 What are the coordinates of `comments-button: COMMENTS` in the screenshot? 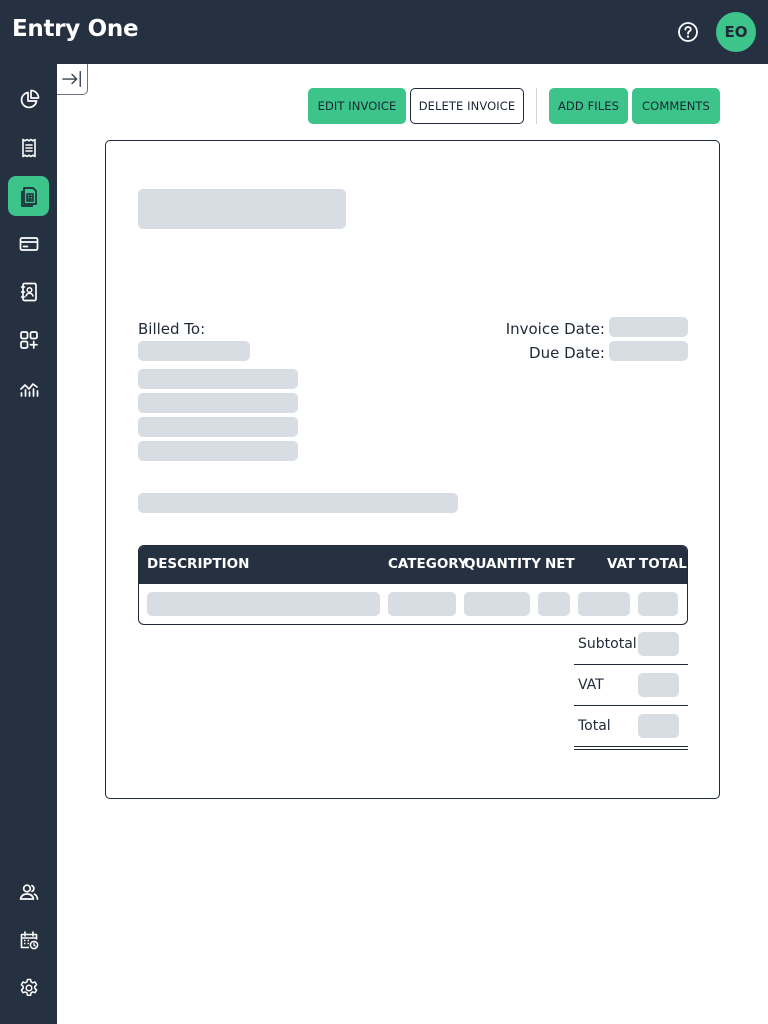 It's located at (676, 106).